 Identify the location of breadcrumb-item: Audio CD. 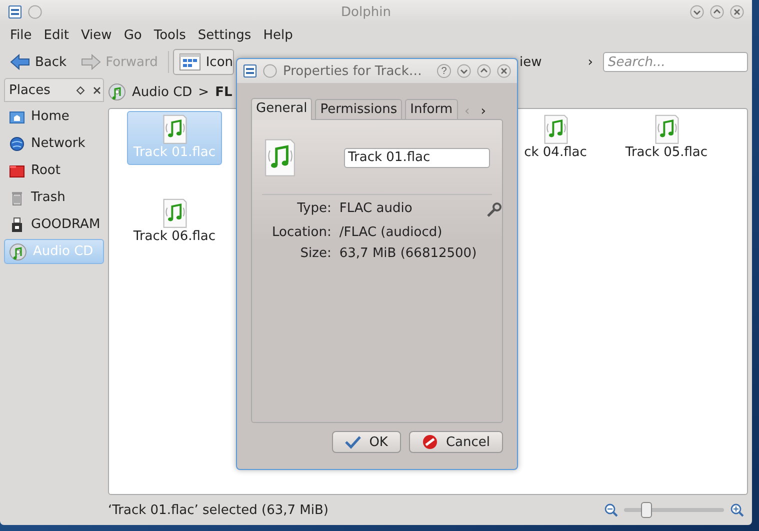
(162, 92).